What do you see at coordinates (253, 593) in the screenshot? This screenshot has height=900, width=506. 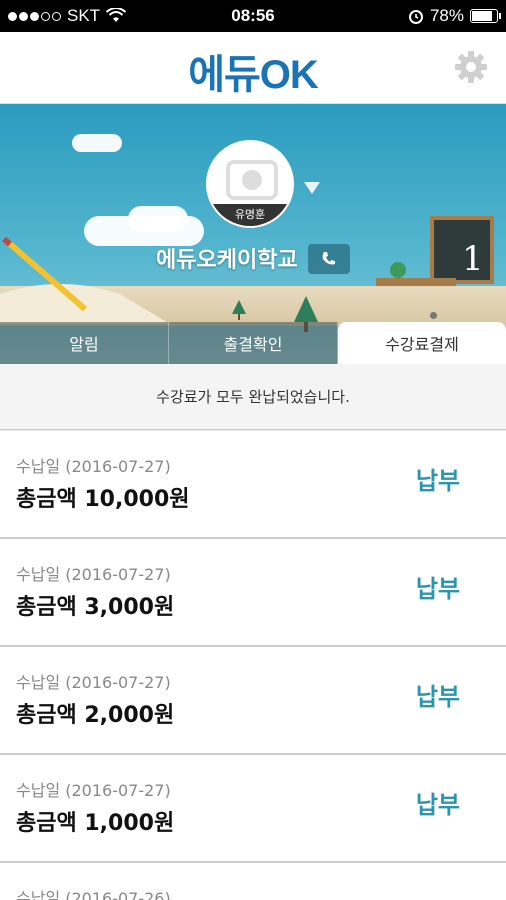 I see `list-item: 수납일 (2016-07-27) 총금액 3,000원 납부` at bounding box center [253, 593].